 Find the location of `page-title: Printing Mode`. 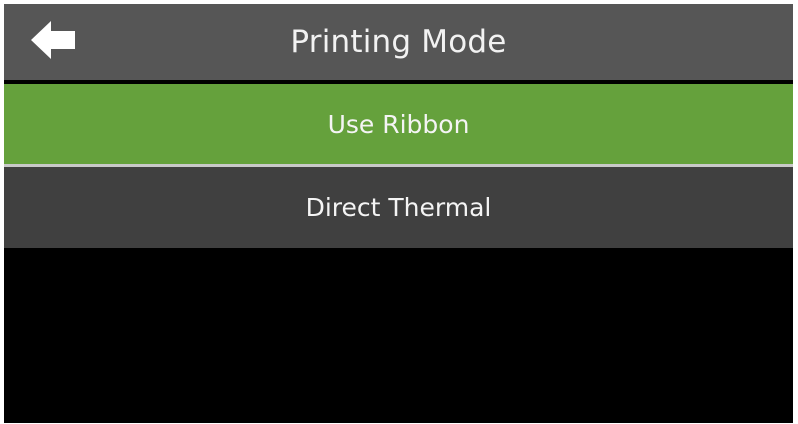

page-title: Printing Mode is located at coordinates (398, 42).